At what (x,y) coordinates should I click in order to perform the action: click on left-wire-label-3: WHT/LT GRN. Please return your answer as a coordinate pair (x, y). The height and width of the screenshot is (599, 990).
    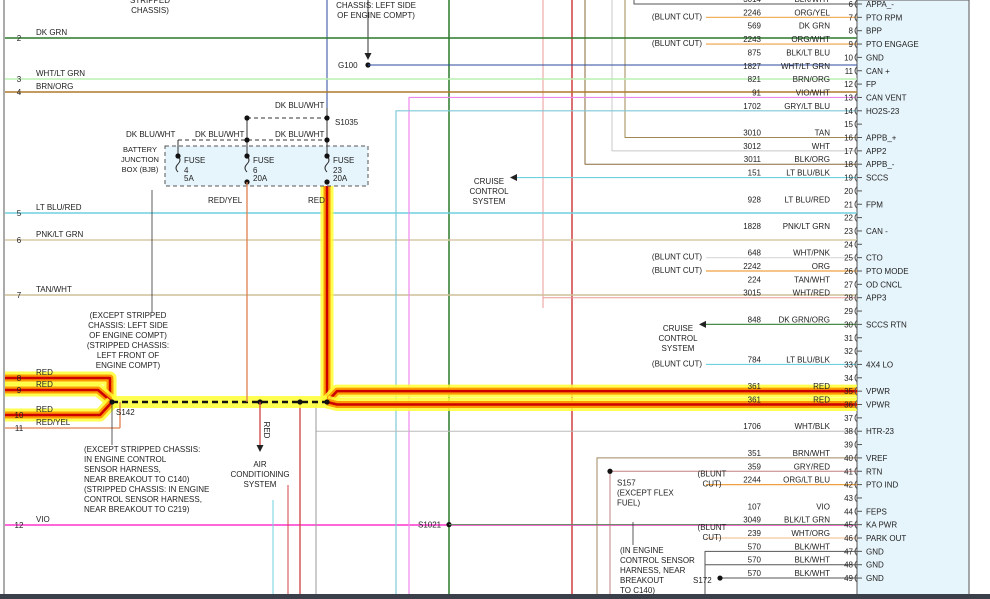
    Looking at the image, I should click on (60, 73).